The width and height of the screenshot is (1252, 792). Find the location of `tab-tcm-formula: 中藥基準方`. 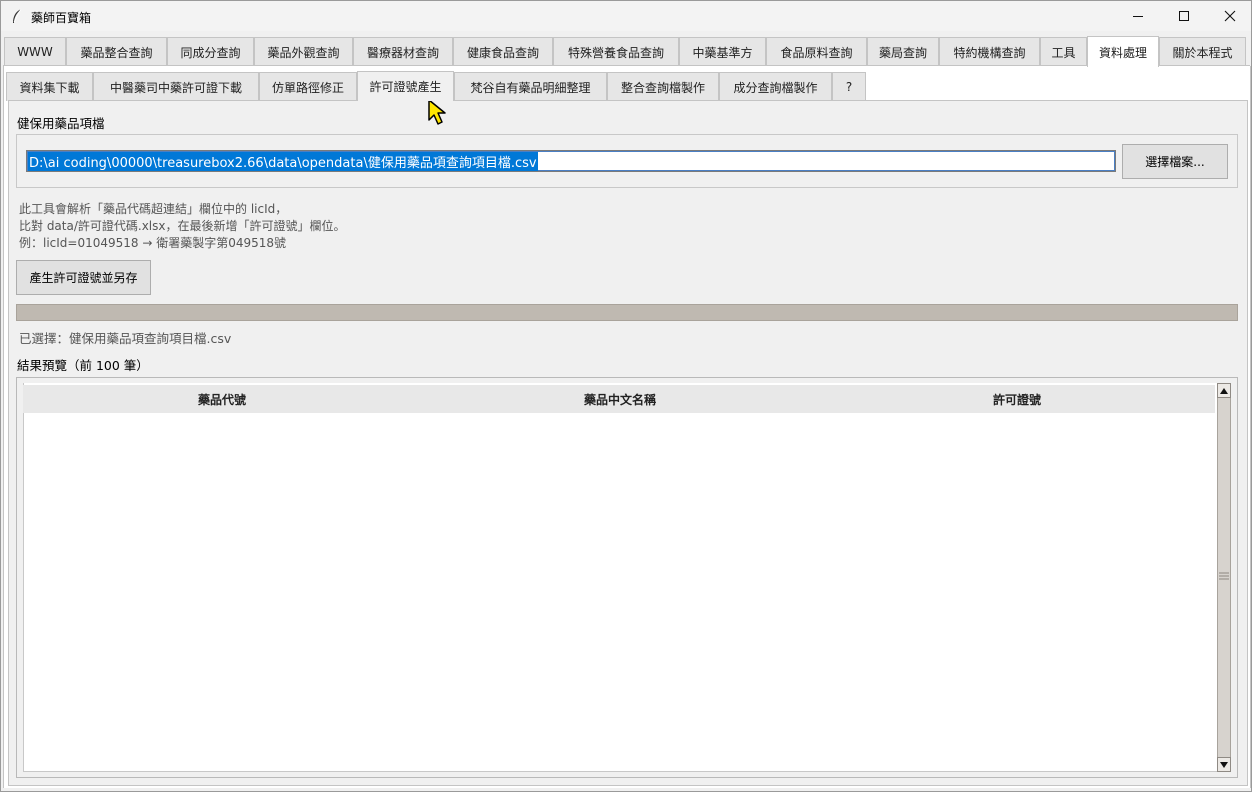

tab-tcm-formula: 中藥基準方 is located at coordinates (722, 51).